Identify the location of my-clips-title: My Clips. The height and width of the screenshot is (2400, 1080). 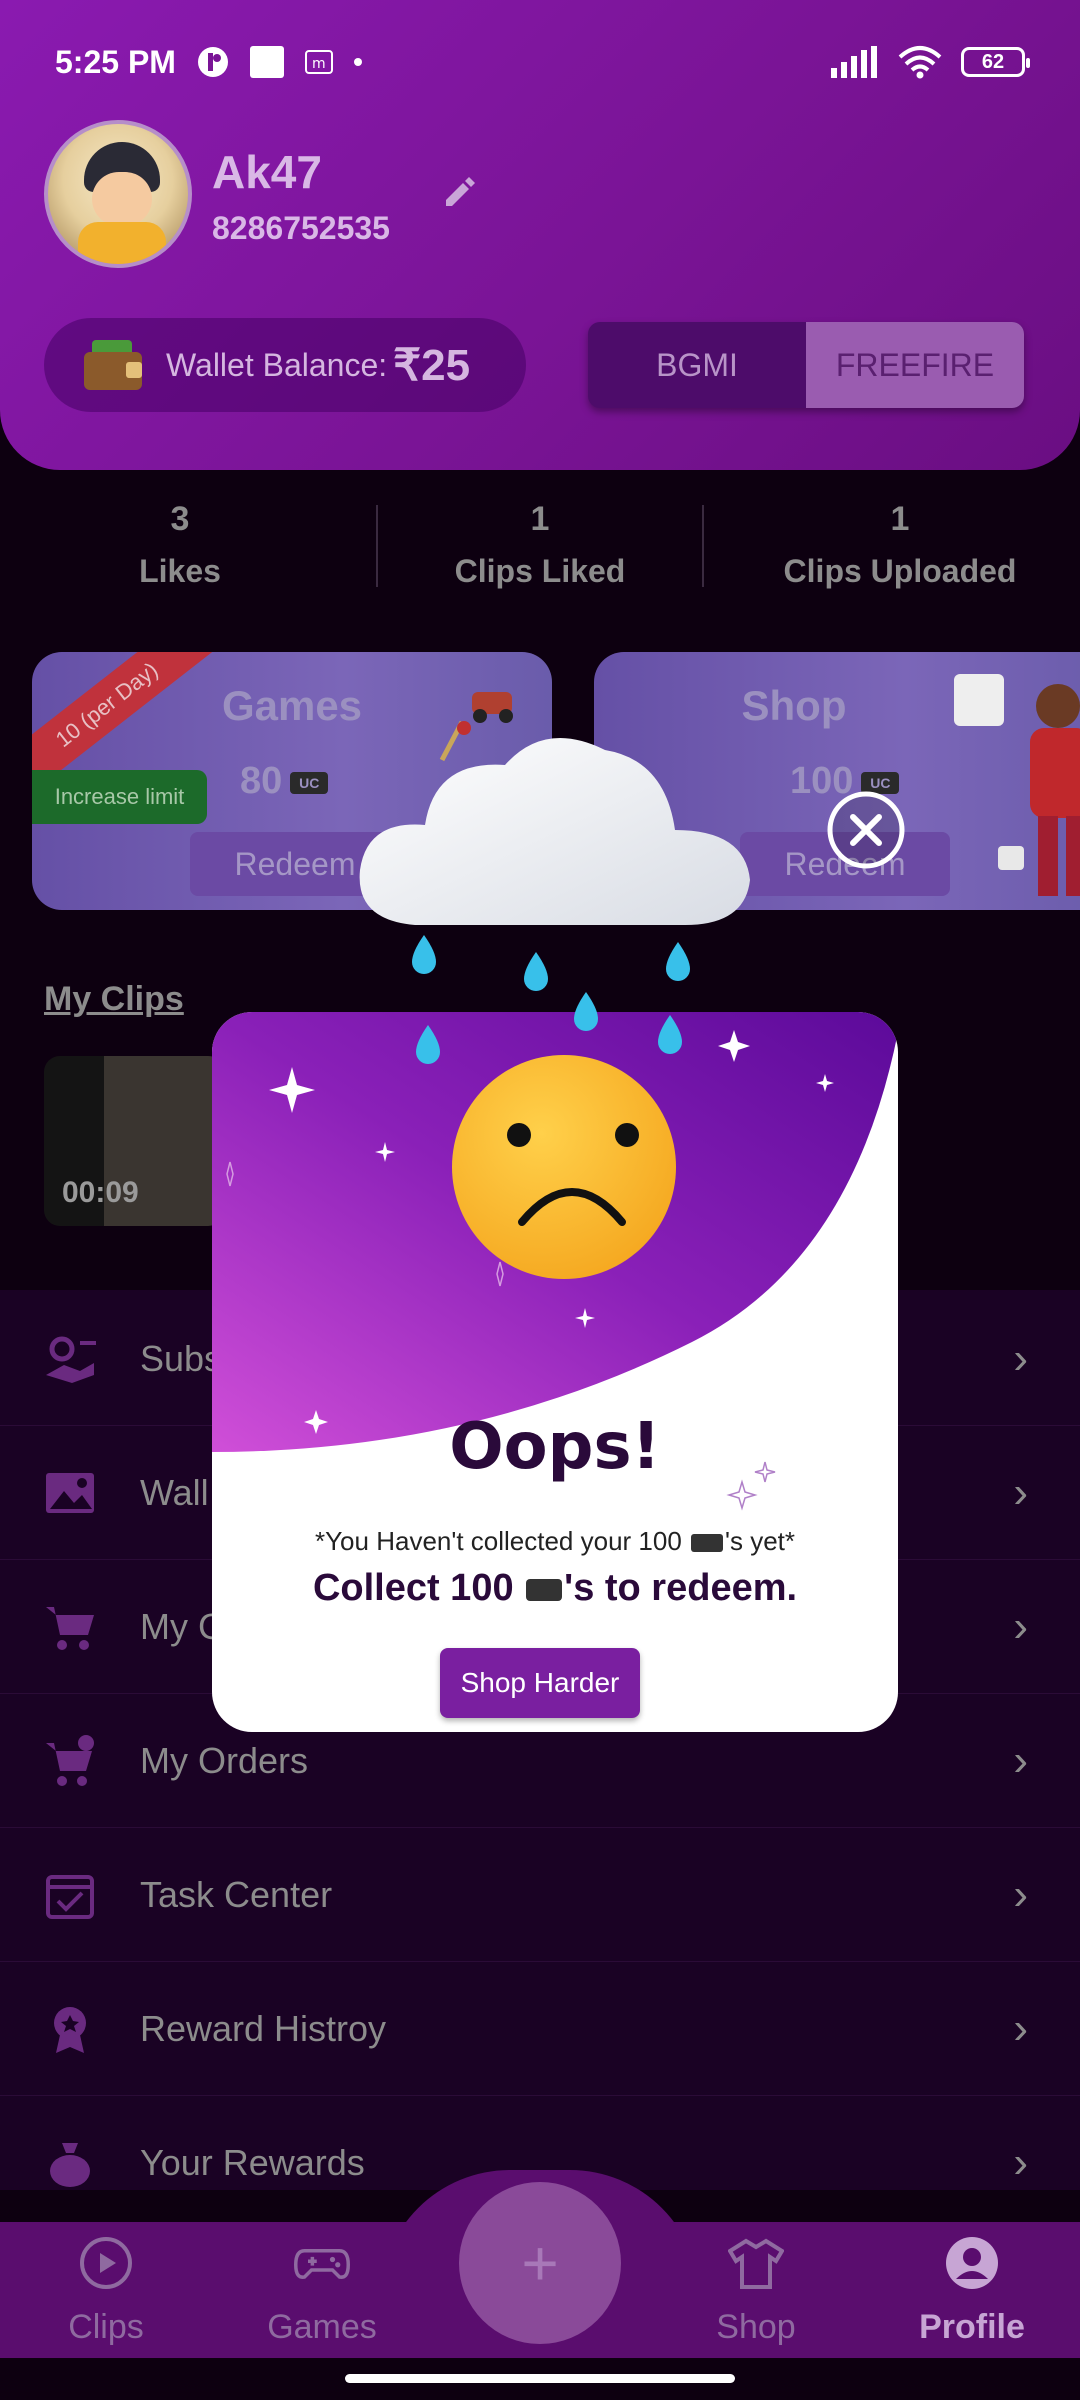
(114, 999).